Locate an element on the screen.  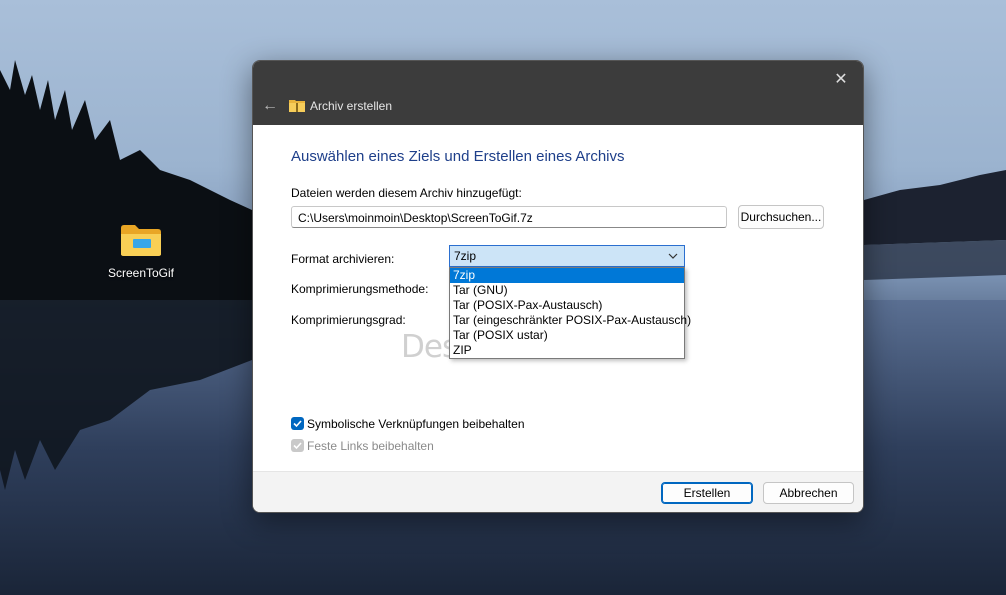
folder-icon is located at coordinates (141, 240).